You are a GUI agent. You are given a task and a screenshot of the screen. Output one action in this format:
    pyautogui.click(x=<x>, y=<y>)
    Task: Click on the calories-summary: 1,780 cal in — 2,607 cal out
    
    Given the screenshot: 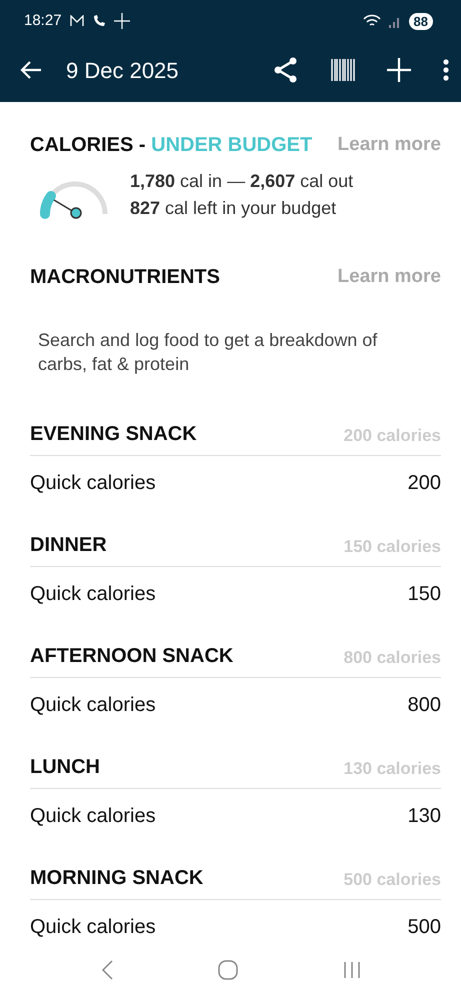 What is the action you would take?
    pyautogui.click(x=242, y=181)
    